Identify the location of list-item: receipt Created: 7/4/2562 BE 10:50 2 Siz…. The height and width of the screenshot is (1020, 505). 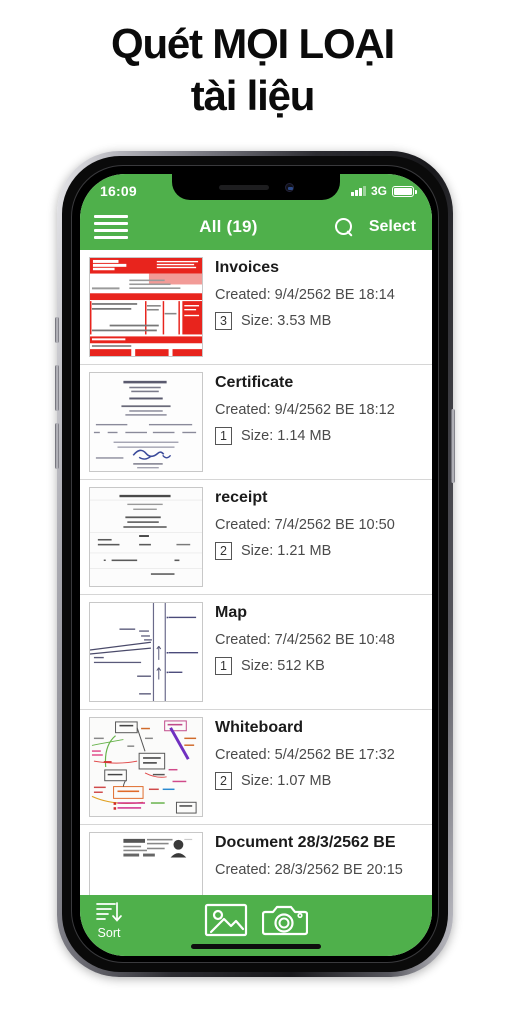
(256, 537).